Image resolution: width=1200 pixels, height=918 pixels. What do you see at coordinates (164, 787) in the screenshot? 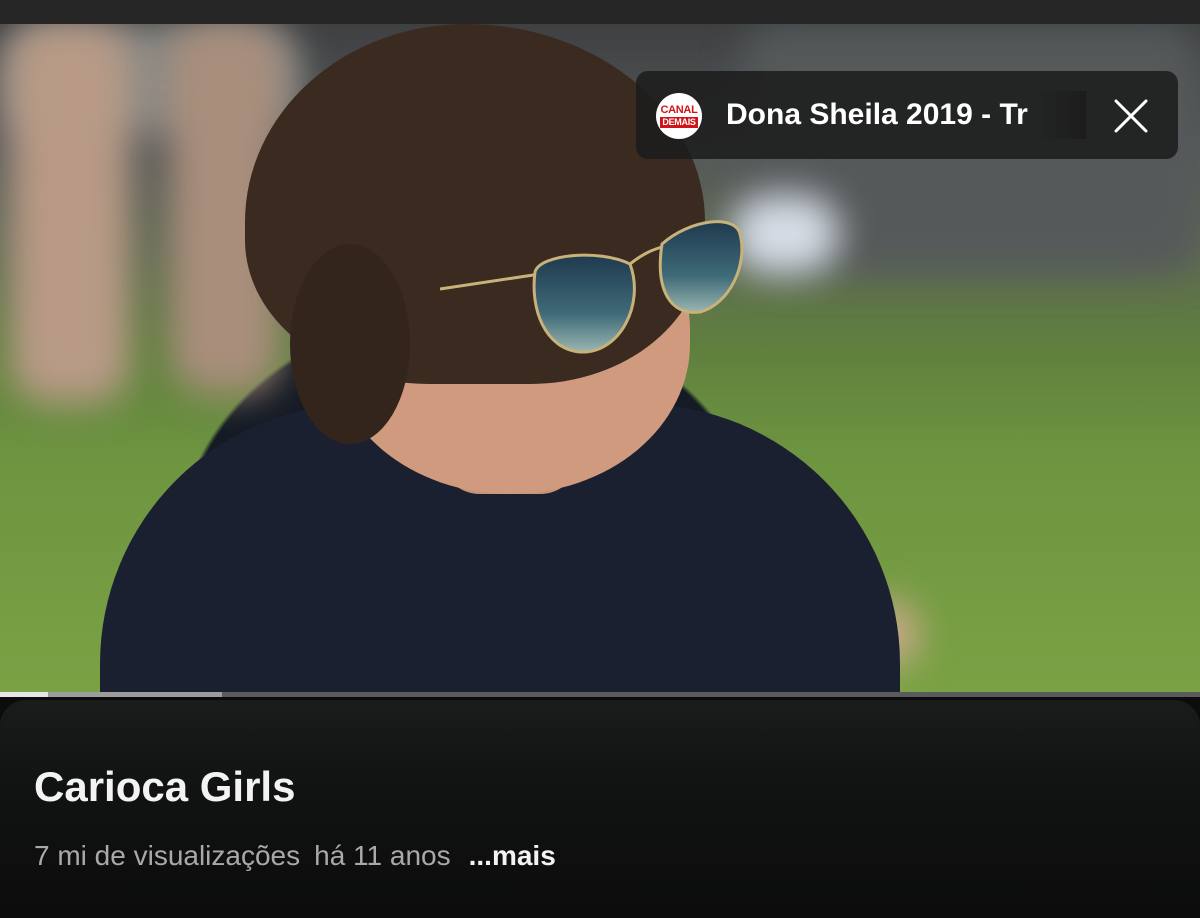
I see `video-title: Carioca Girls` at bounding box center [164, 787].